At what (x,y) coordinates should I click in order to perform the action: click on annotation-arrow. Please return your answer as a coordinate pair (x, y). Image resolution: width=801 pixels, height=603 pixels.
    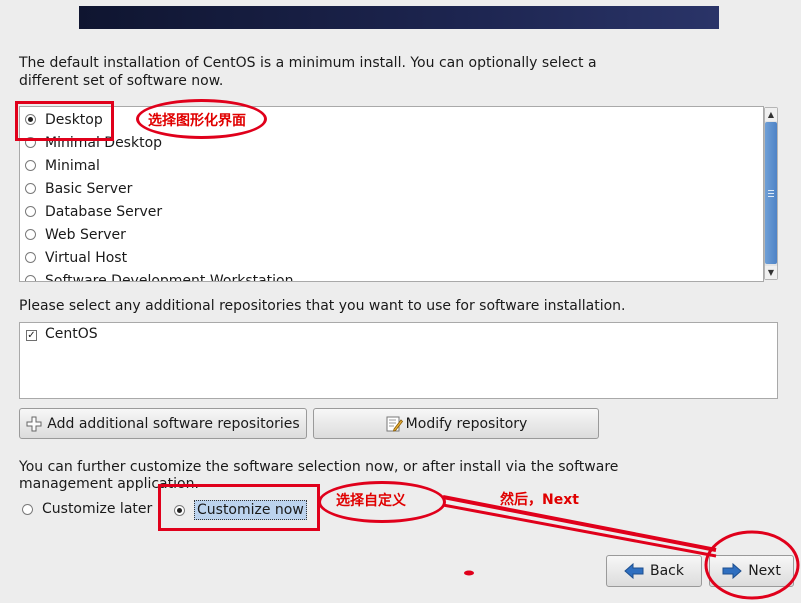
    Looking at the image, I should click on (621, 547).